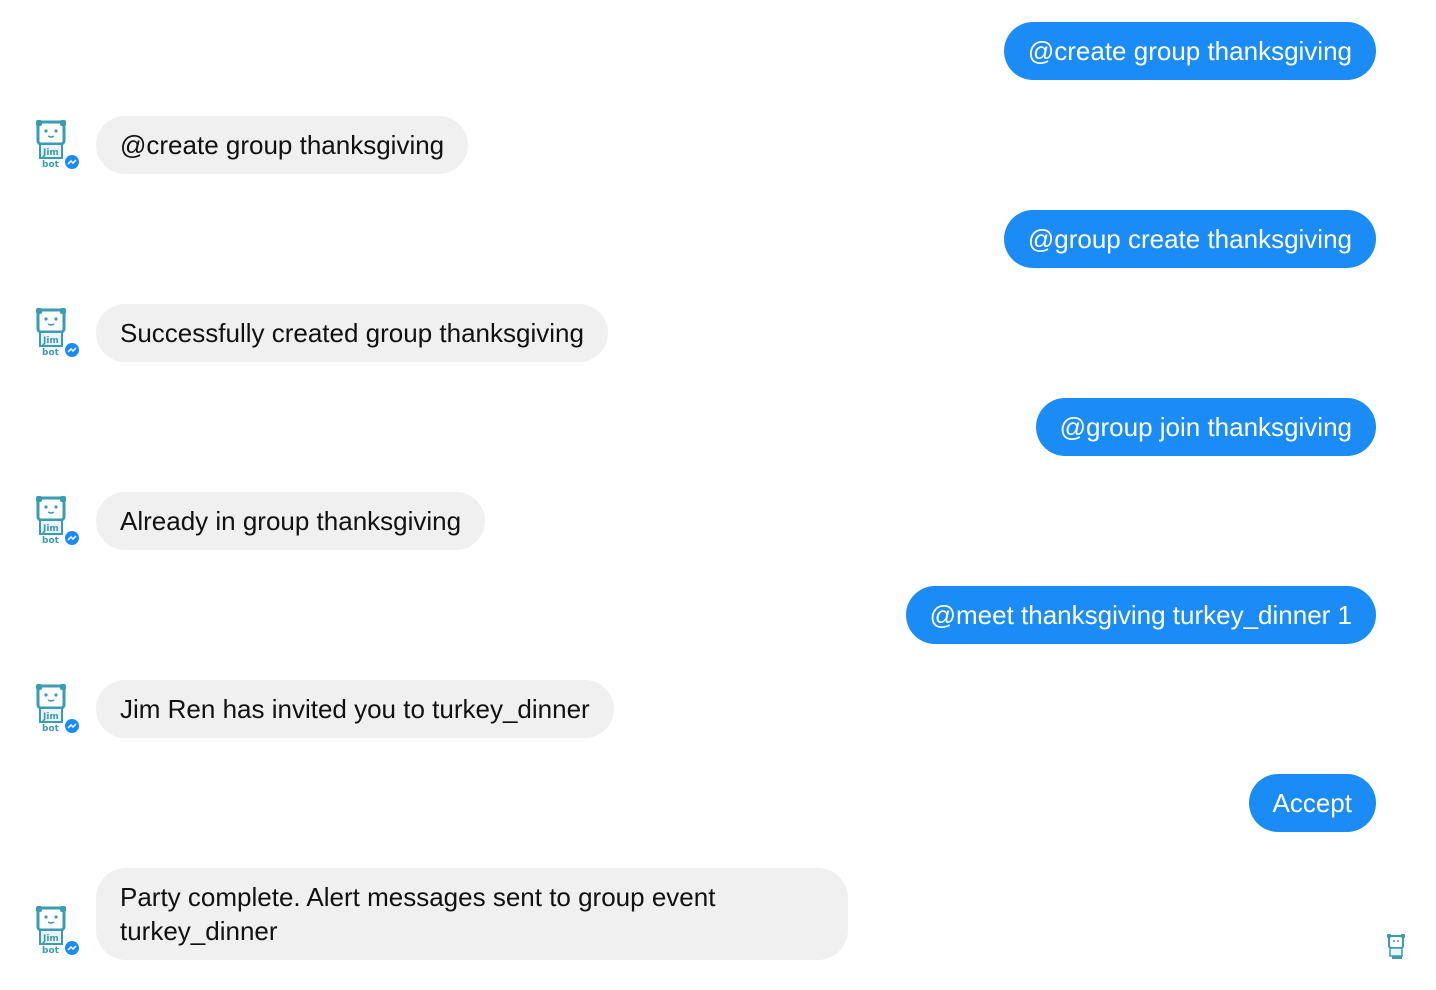 This screenshot has height=990, width=1436. I want to click on seen-avatar-icon, so click(1396, 946).